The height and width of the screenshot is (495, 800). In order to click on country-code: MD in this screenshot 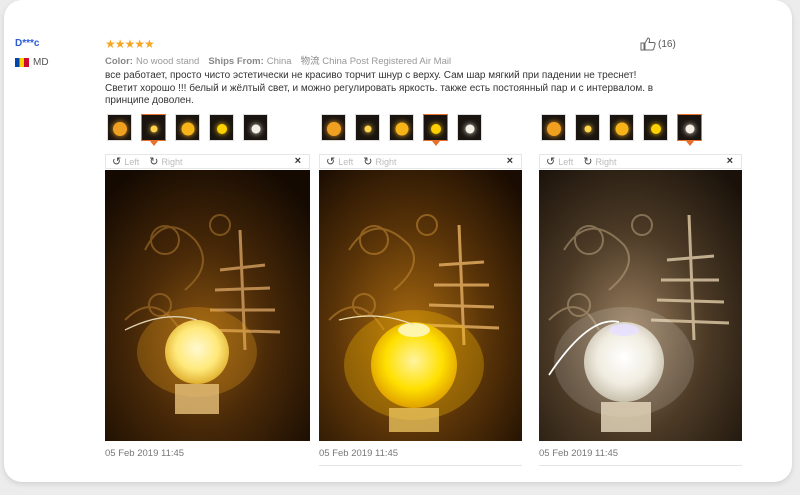, I will do `click(41, 62)`.